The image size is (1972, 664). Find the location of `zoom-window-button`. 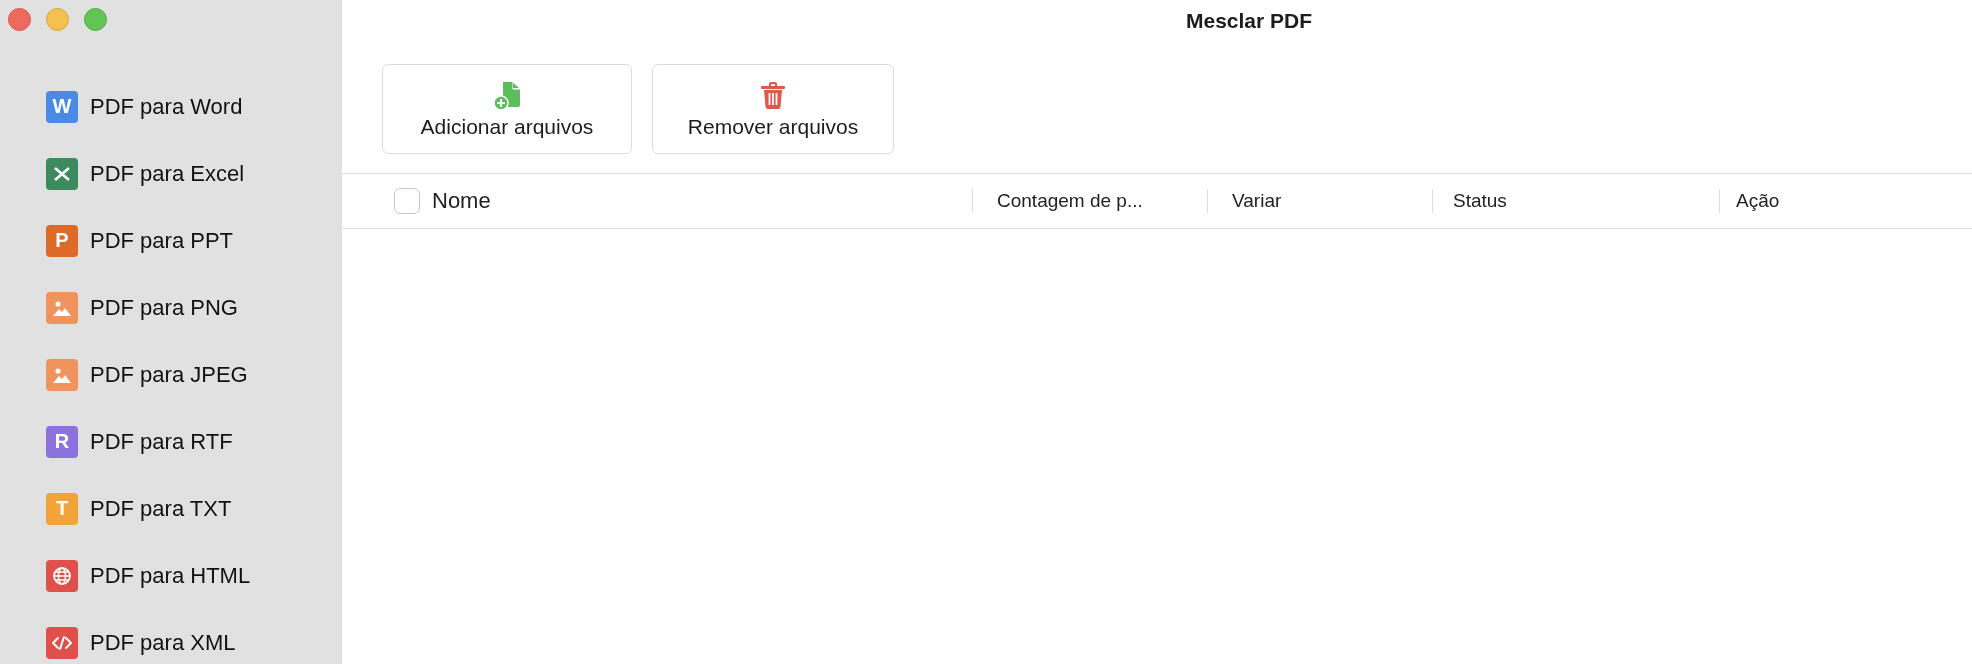

zoom-window-button is located at coordinates (95, 19).